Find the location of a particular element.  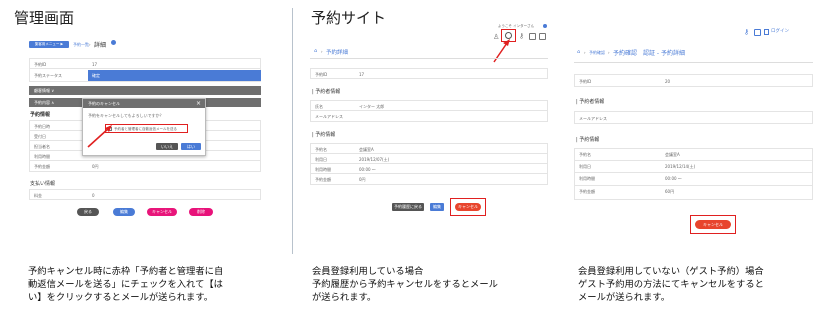

table-row: 料金 0 is located at coordinates (64, 195).